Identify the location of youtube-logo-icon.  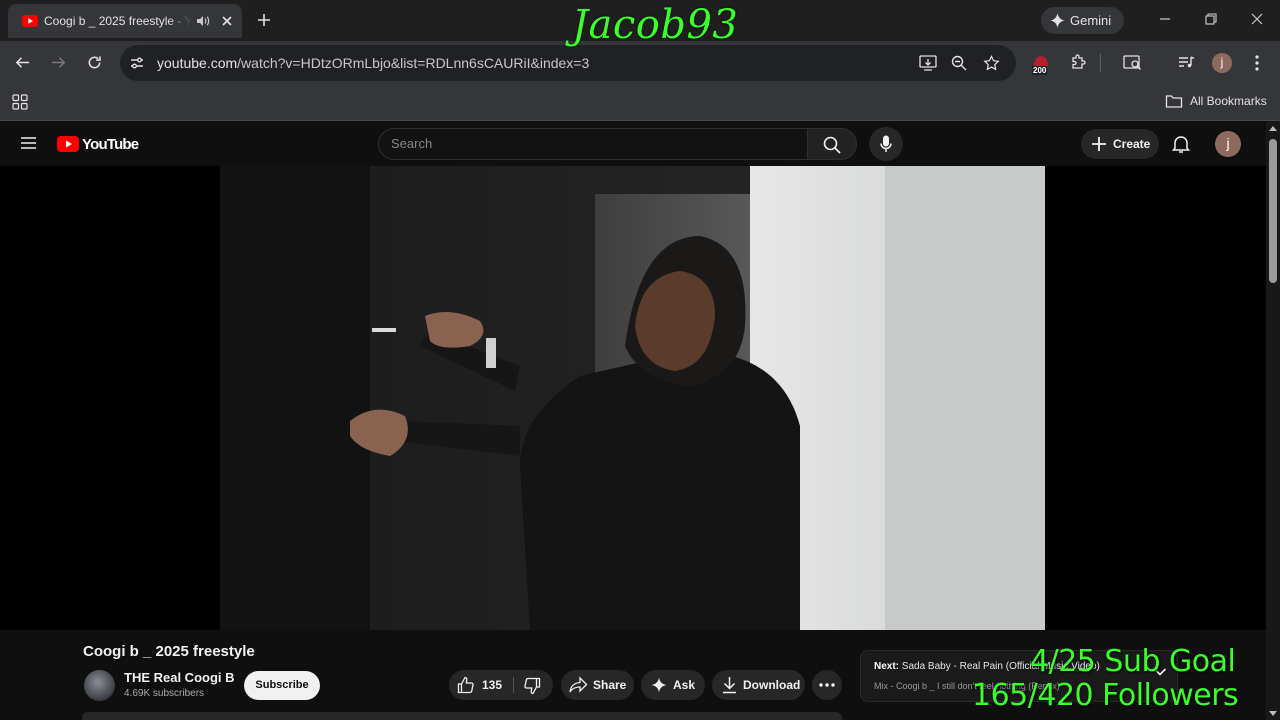
(68, 144).